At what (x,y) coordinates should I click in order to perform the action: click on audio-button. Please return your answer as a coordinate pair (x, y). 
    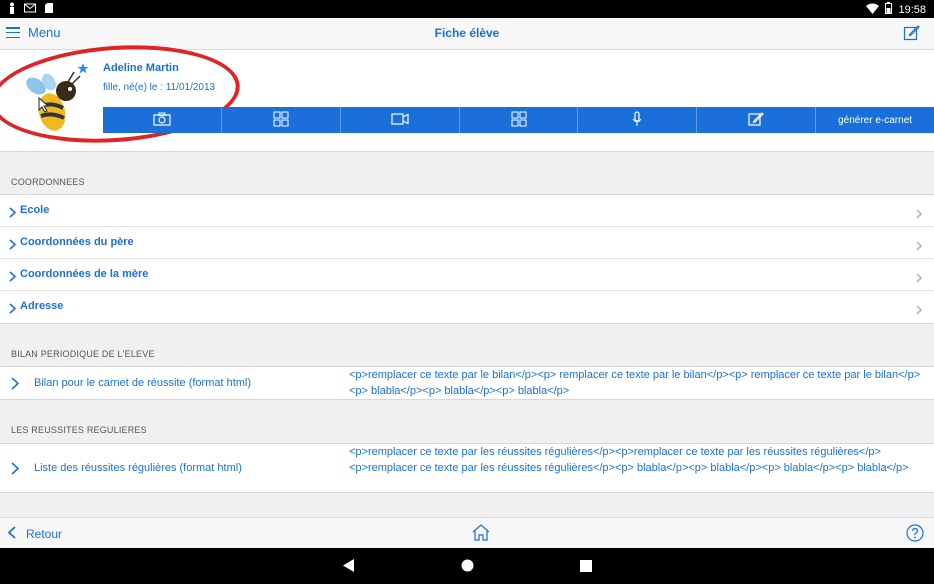
    Looking at the image, I should click on (638, 120).